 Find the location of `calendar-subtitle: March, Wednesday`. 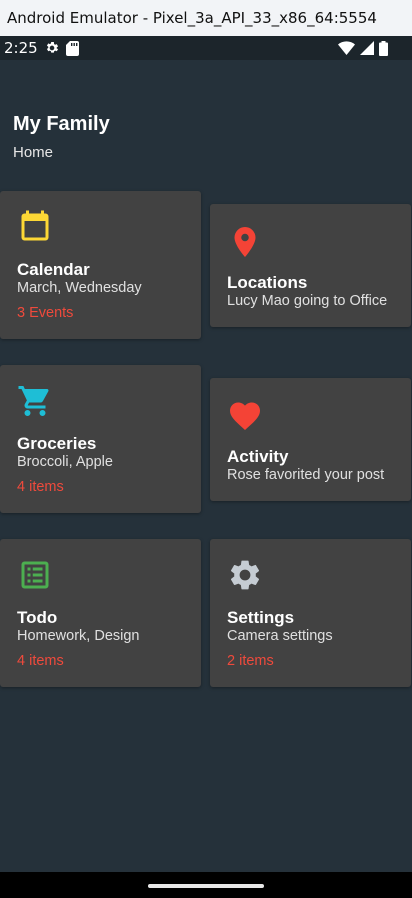

calendar-subtitle: March, Wednesday is located at coordinates (79, 288).